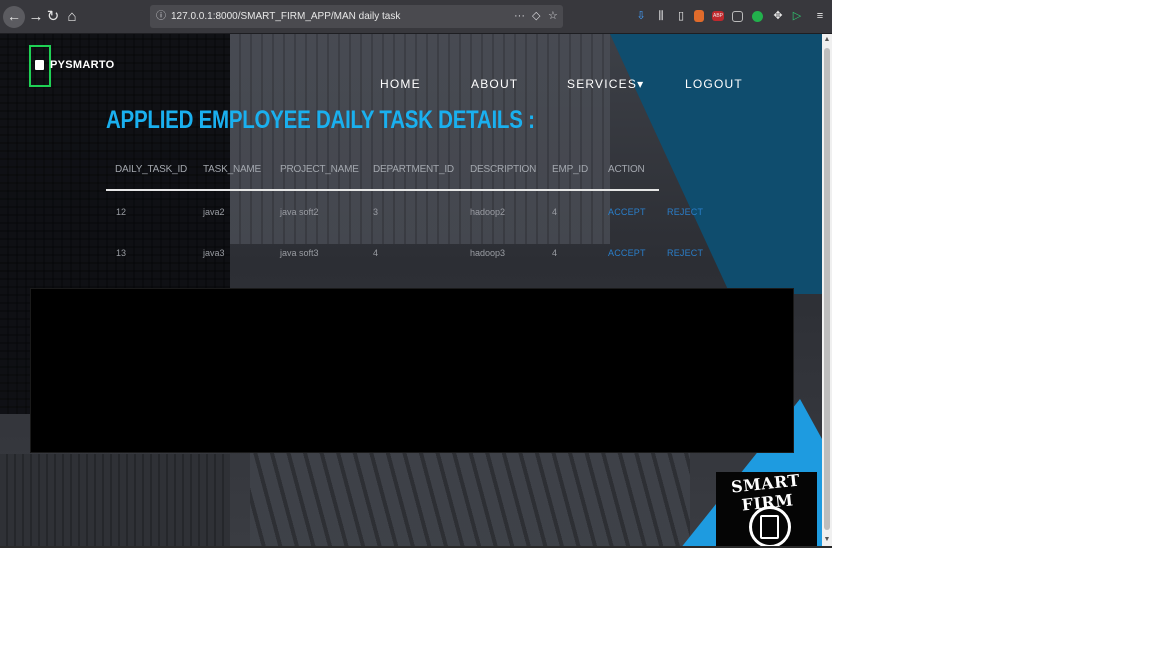  Describe the element at coordinates (570, 169) in the screenshot. I see `column-header: EMP_ID` at that location.